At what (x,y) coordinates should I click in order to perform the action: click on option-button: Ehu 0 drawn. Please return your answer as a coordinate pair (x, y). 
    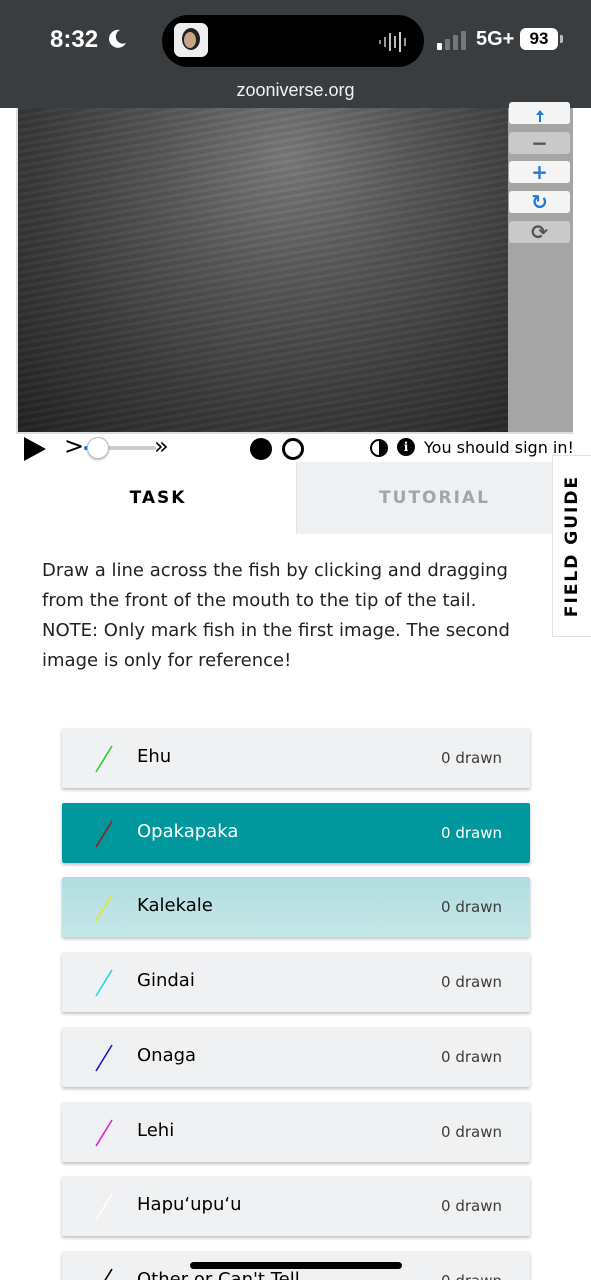
    Looking at the image, I should click on (296, 758).